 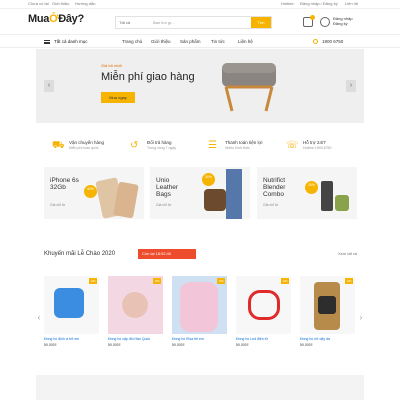 What do you see at coordinates (315, 41) in the screenshot?
I see `phone-icon` at bounding box center [315, 41].